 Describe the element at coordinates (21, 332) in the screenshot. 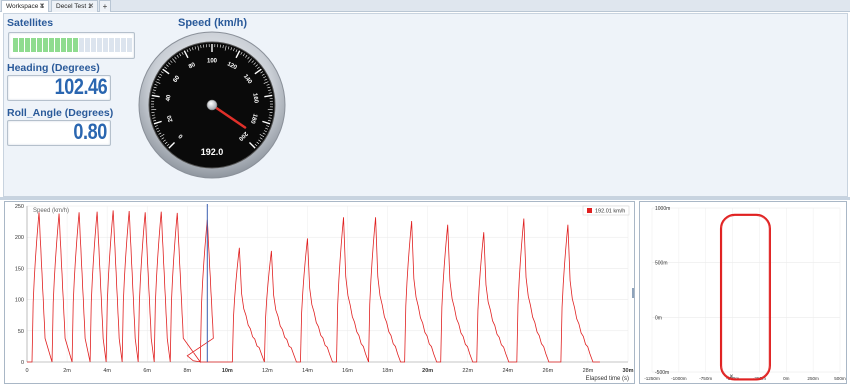

I see `y-tick-label: 50` at that location.